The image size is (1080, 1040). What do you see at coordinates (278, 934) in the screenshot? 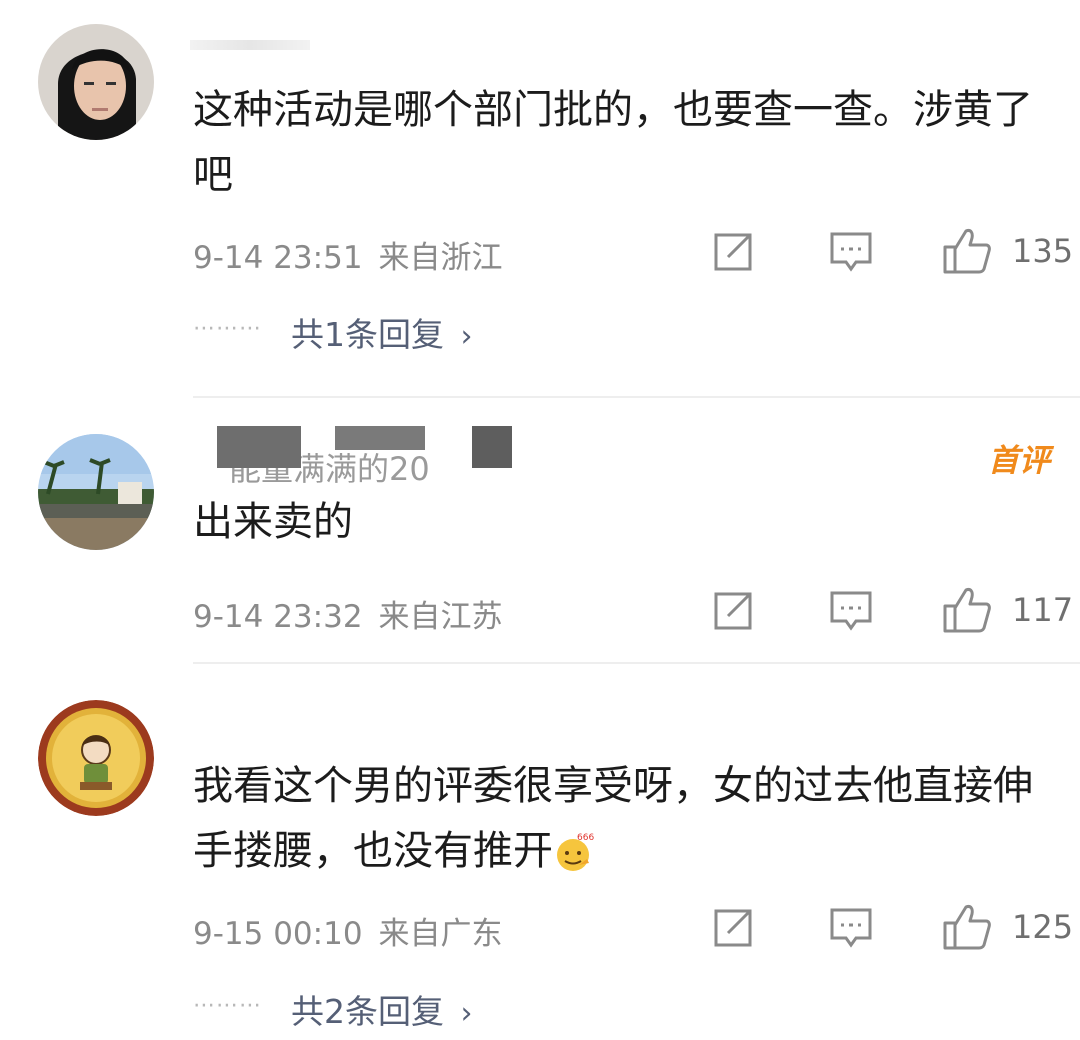
I see `comment-date: 9-15 00:10` at bounding box center [278, 934].